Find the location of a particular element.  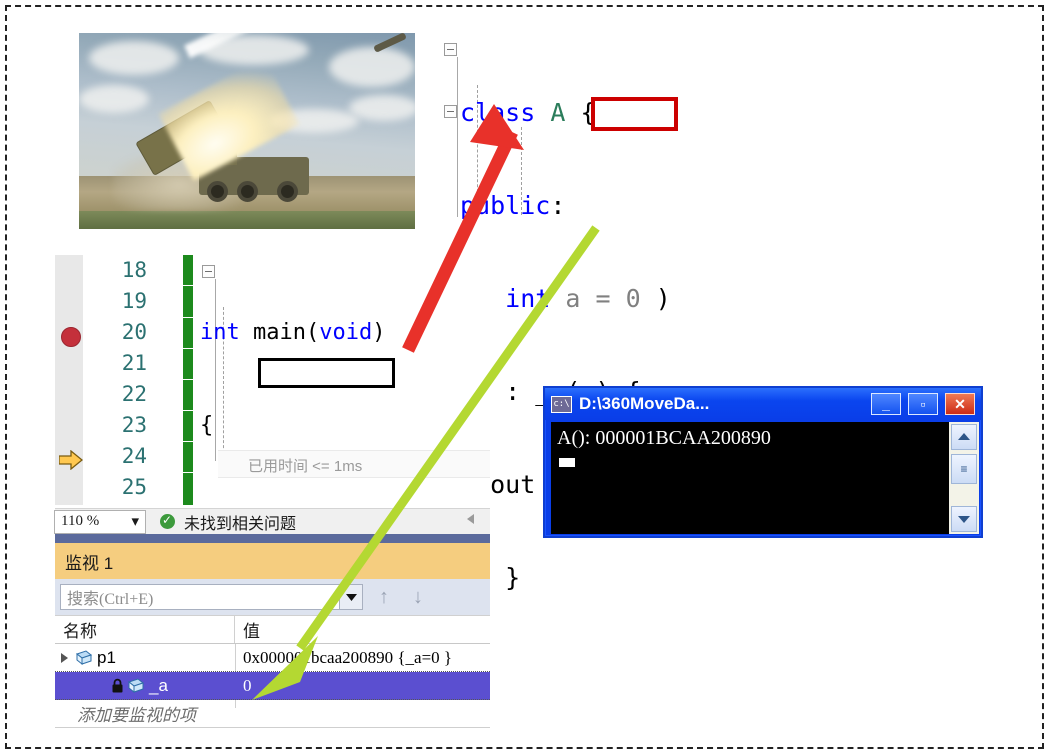

minimize-button: _ is located at coordinates (886, 404).